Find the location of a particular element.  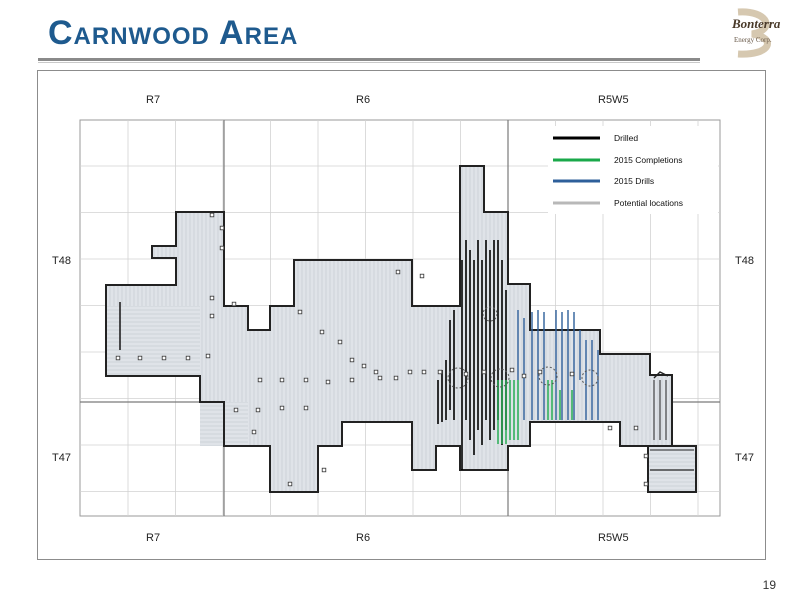

legend-label-2015-completions: 2015 Completions is located at coordinates (648, 160).